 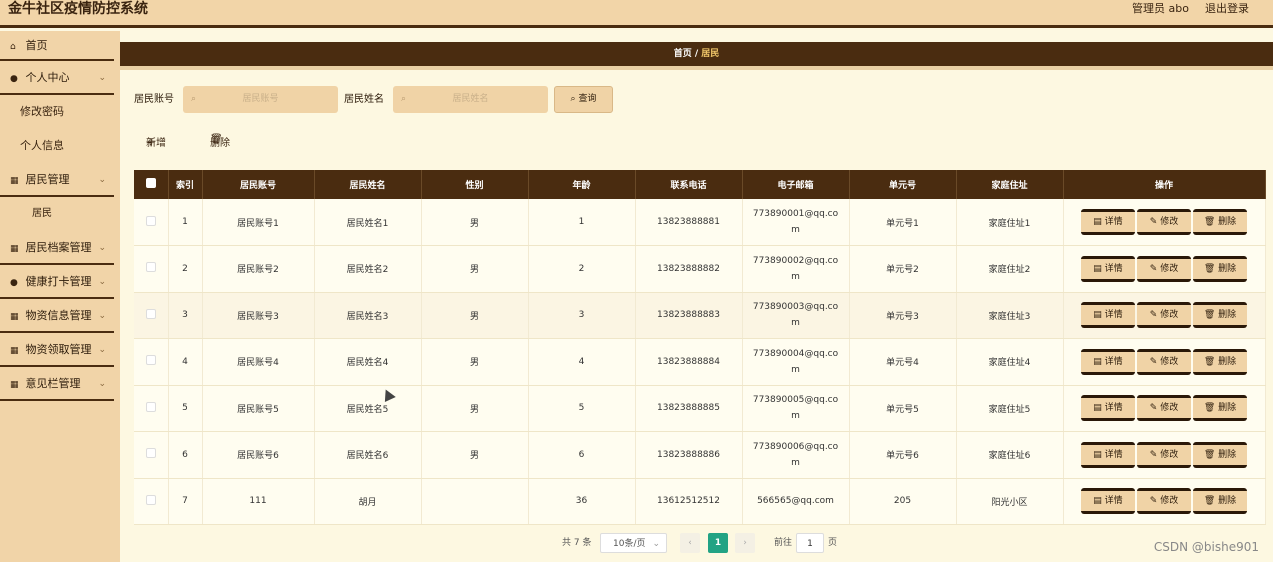 What do you see at coordinates (156, 143) in the screenshot?
I see `add-button-label: 新增` at bounding box center [156, 143].